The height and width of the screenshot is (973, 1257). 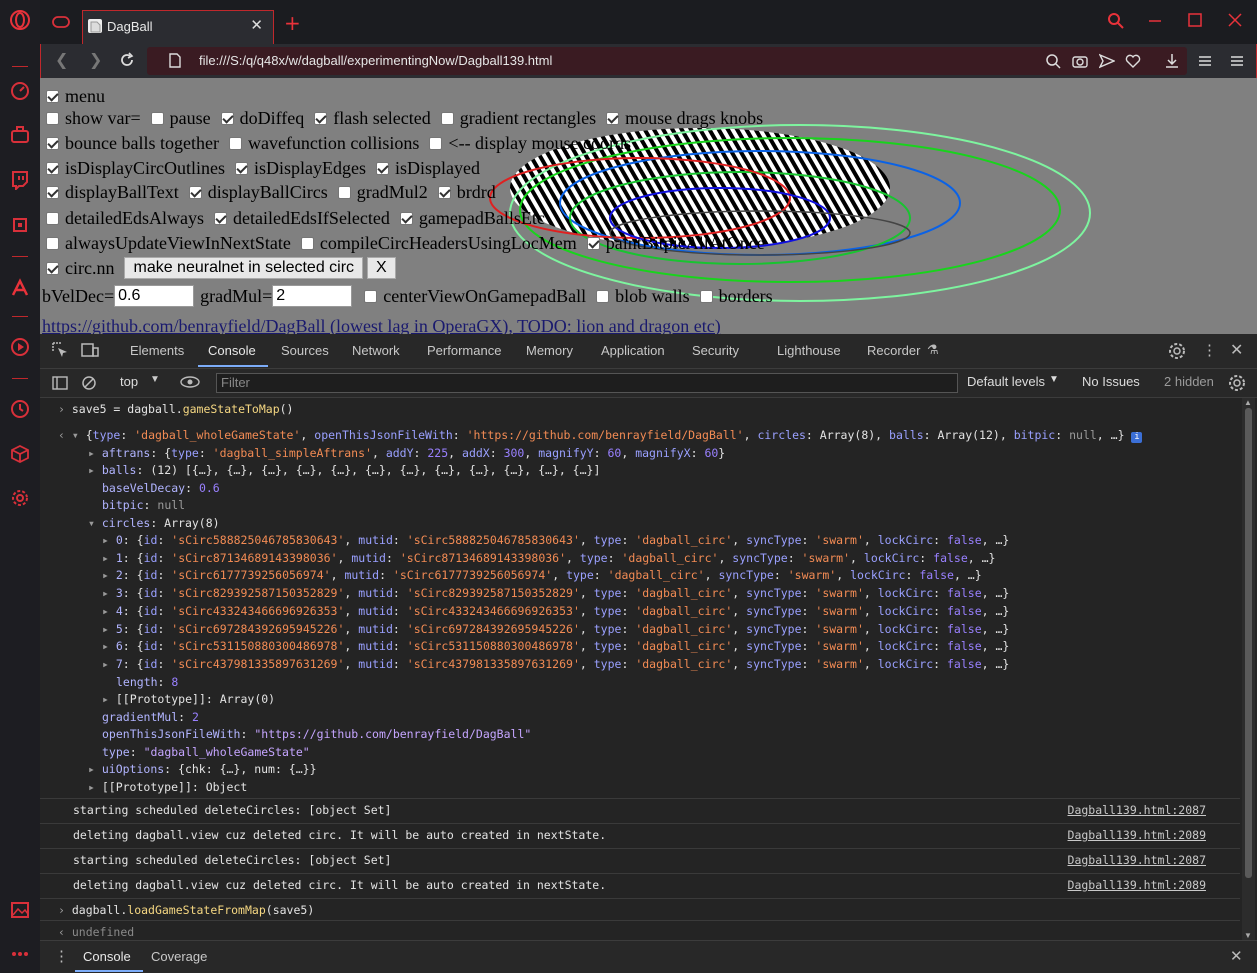 I want to click on levels-chevron-icon: ▼, so click(x=1054, y=379).